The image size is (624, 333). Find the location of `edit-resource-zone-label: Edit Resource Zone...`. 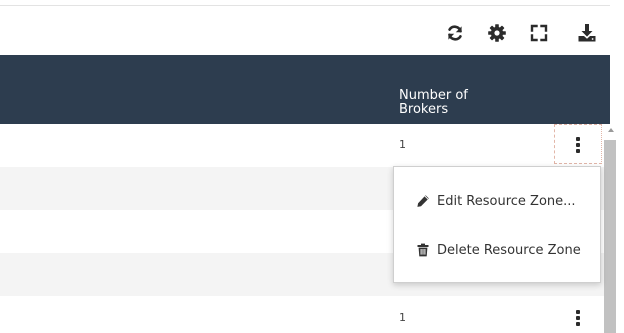

edit-resource-zone-label: Edit Resource Zone... is located at coordinates (506, 201).